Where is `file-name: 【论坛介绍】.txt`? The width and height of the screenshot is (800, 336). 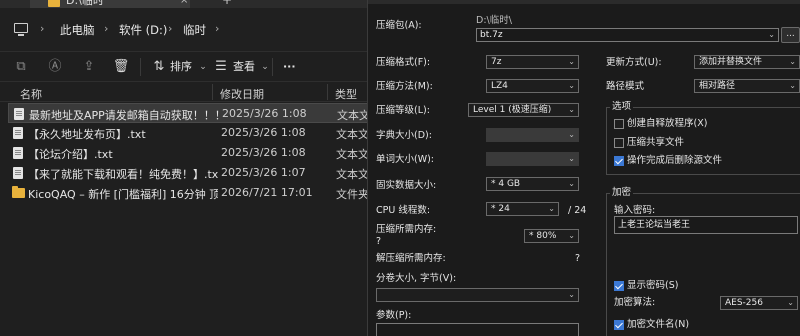
file-name: 【论坛介绍】.txt is located at coordinates (70, 154).